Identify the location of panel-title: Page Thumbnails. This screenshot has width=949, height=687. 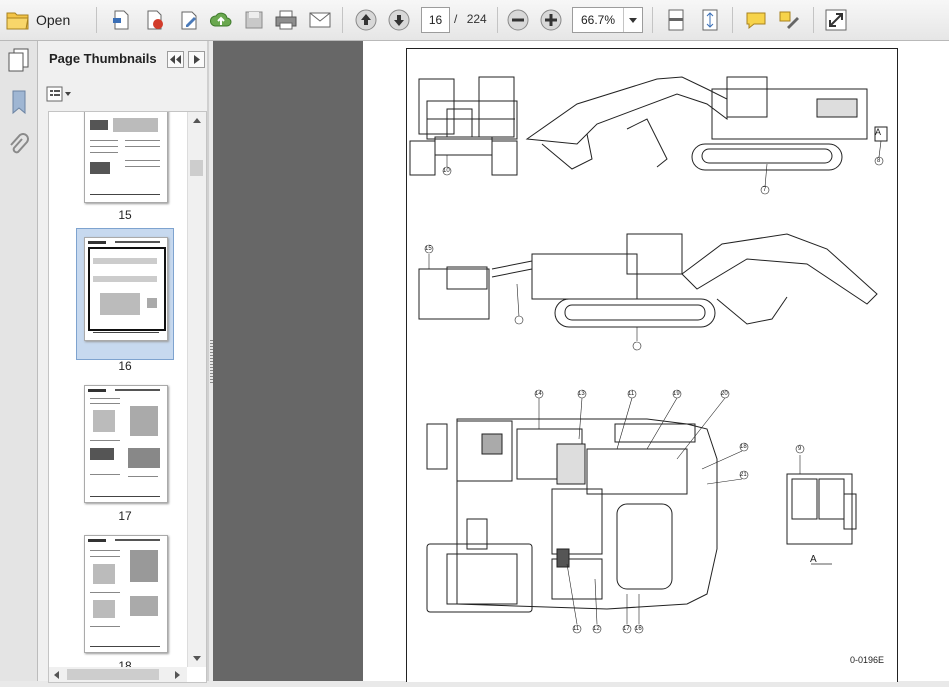
(103, 58).